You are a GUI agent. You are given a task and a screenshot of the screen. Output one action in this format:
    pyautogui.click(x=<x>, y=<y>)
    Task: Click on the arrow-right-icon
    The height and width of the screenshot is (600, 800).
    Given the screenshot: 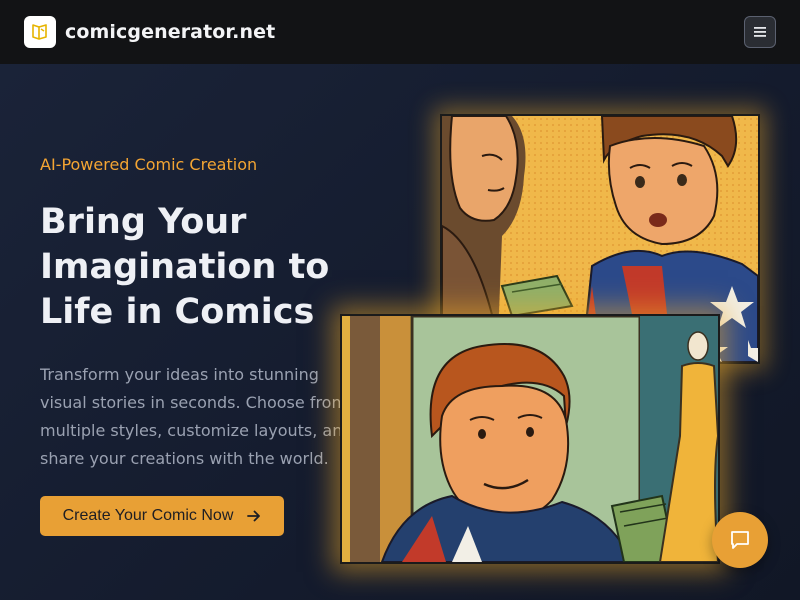 What is the action you would take?
    pyautogui.click(x=254, y=516)
    